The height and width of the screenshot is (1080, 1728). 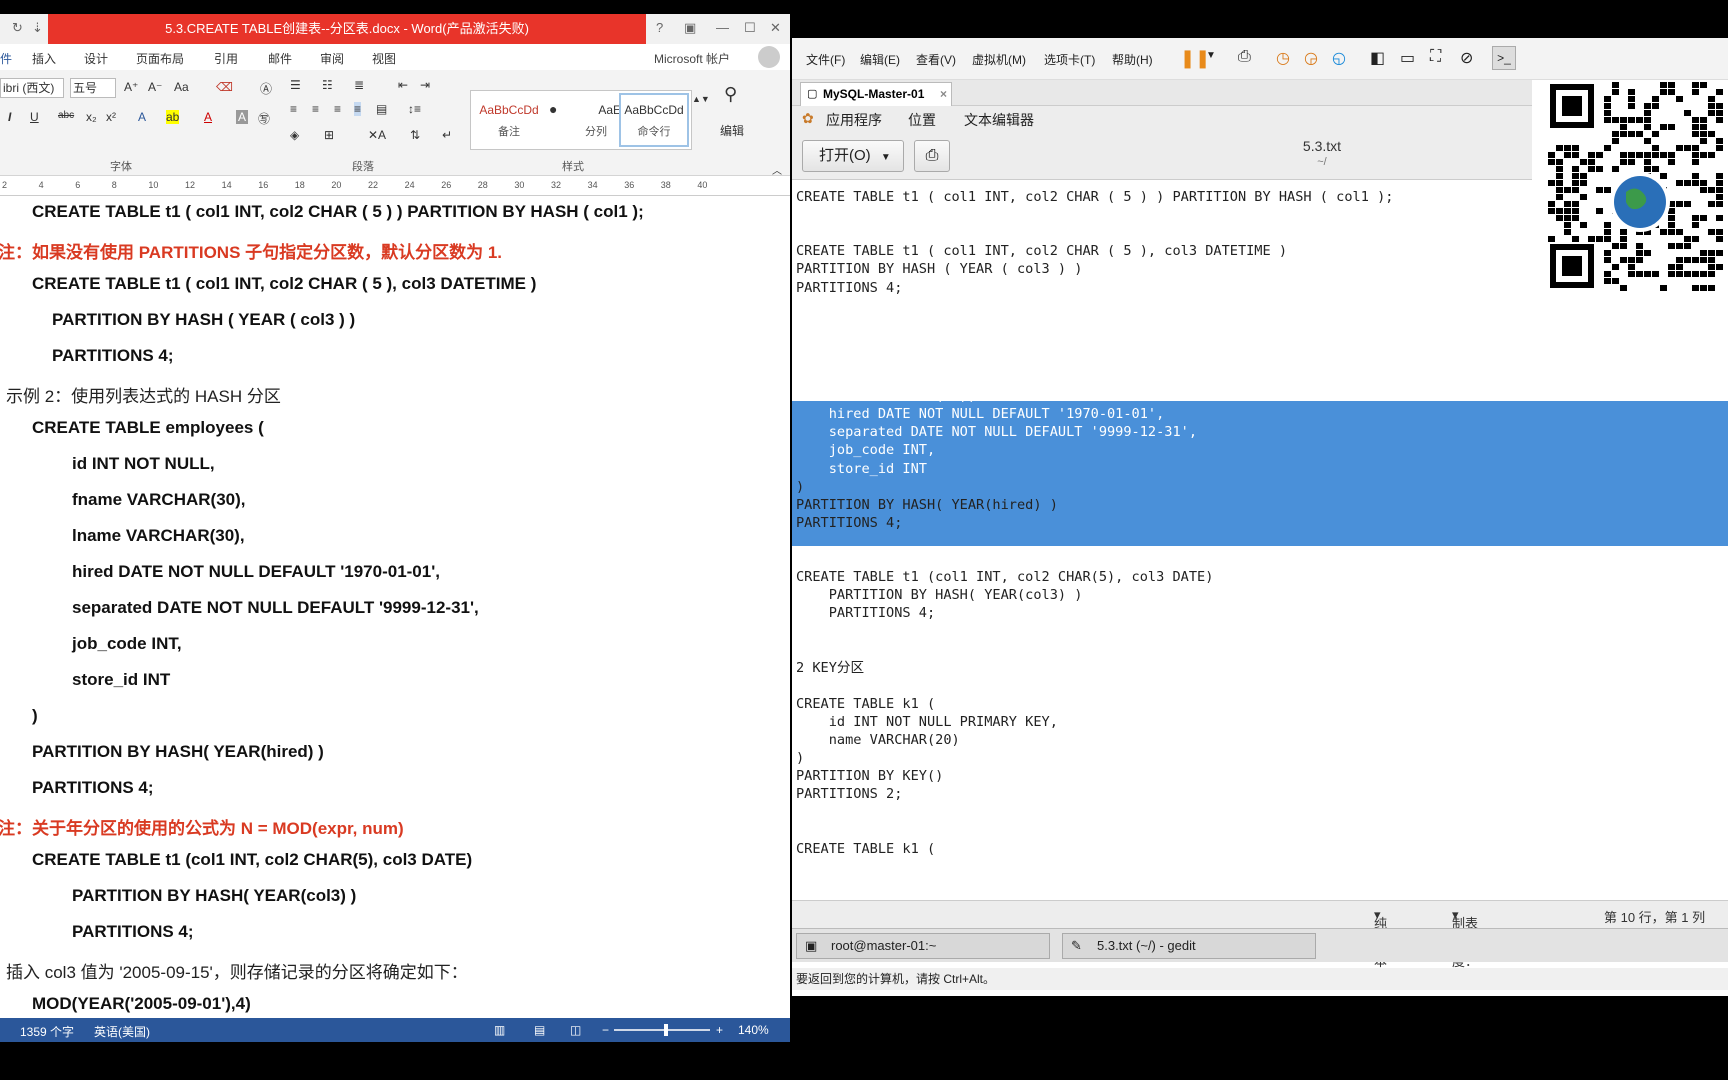 I want to click on zoom-slider, so click(x=662, y=1030).